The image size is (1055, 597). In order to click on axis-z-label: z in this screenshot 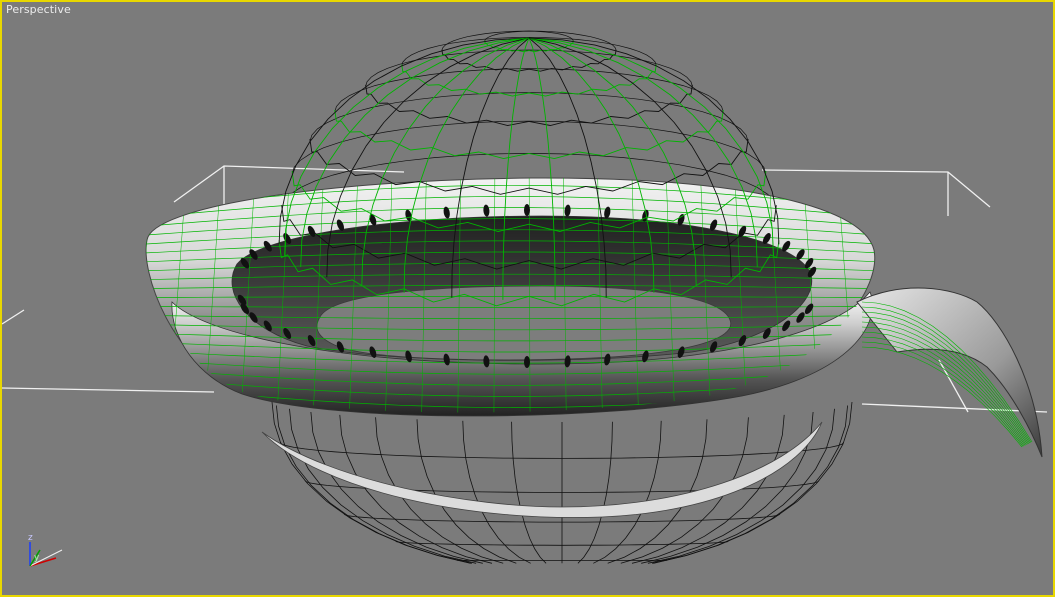, I will do `click(30, 538)`.